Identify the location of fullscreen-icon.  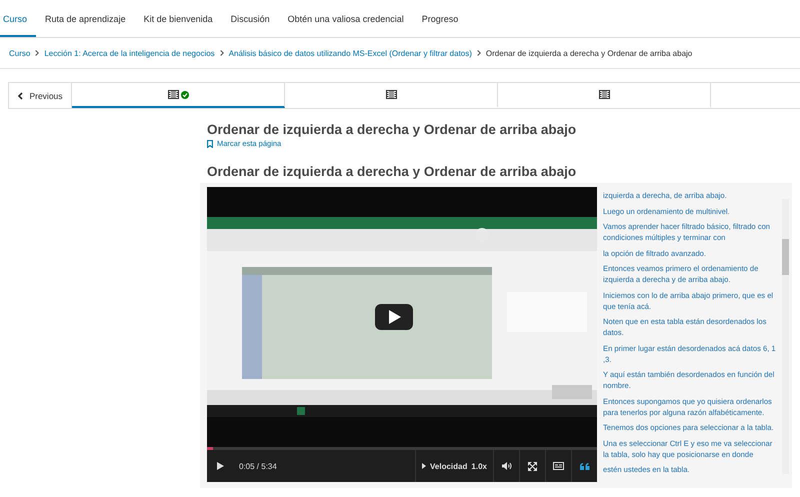
(532, 466).